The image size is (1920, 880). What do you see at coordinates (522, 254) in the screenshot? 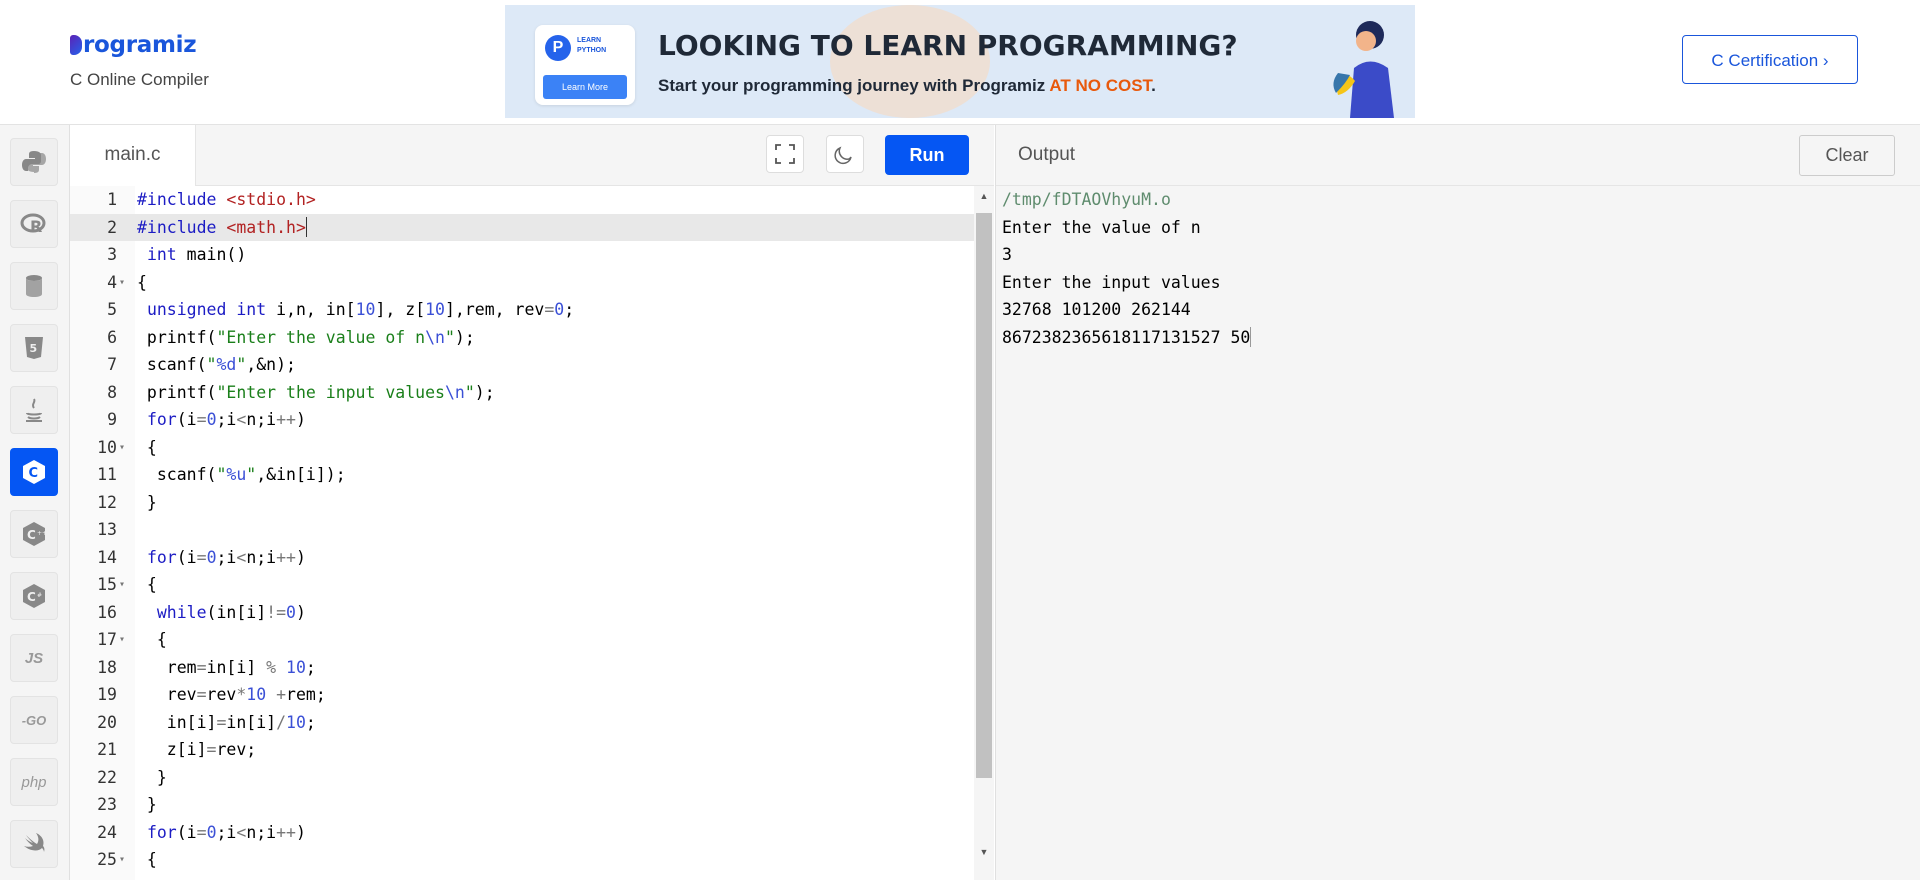
I see `code-line: 3 int main()` at bounding box center [522, 254].